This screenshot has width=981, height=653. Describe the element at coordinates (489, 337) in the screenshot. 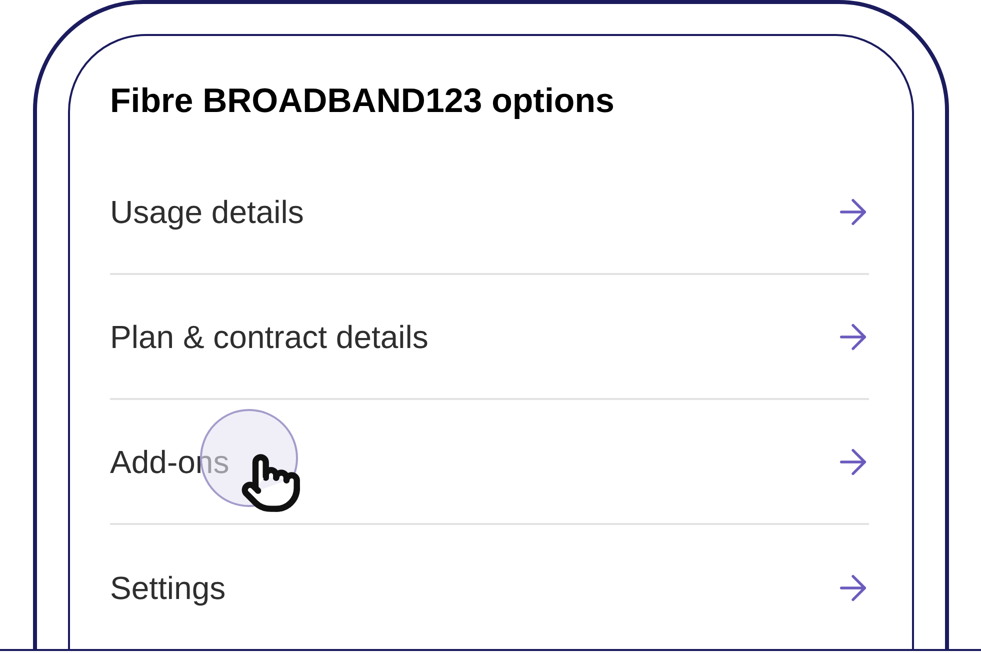

I see `menu-item: Plan & contract details` at that location.